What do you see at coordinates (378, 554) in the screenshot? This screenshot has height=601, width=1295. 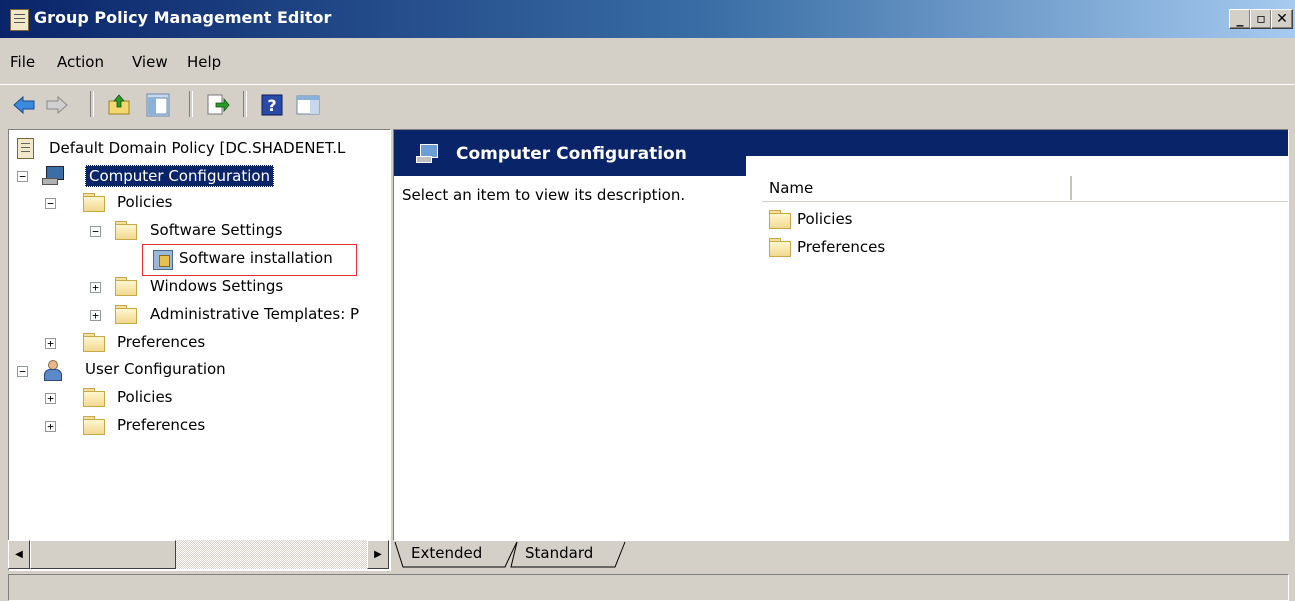 I see `scroll-right-button: ▶` at bounding box center [378, 554].